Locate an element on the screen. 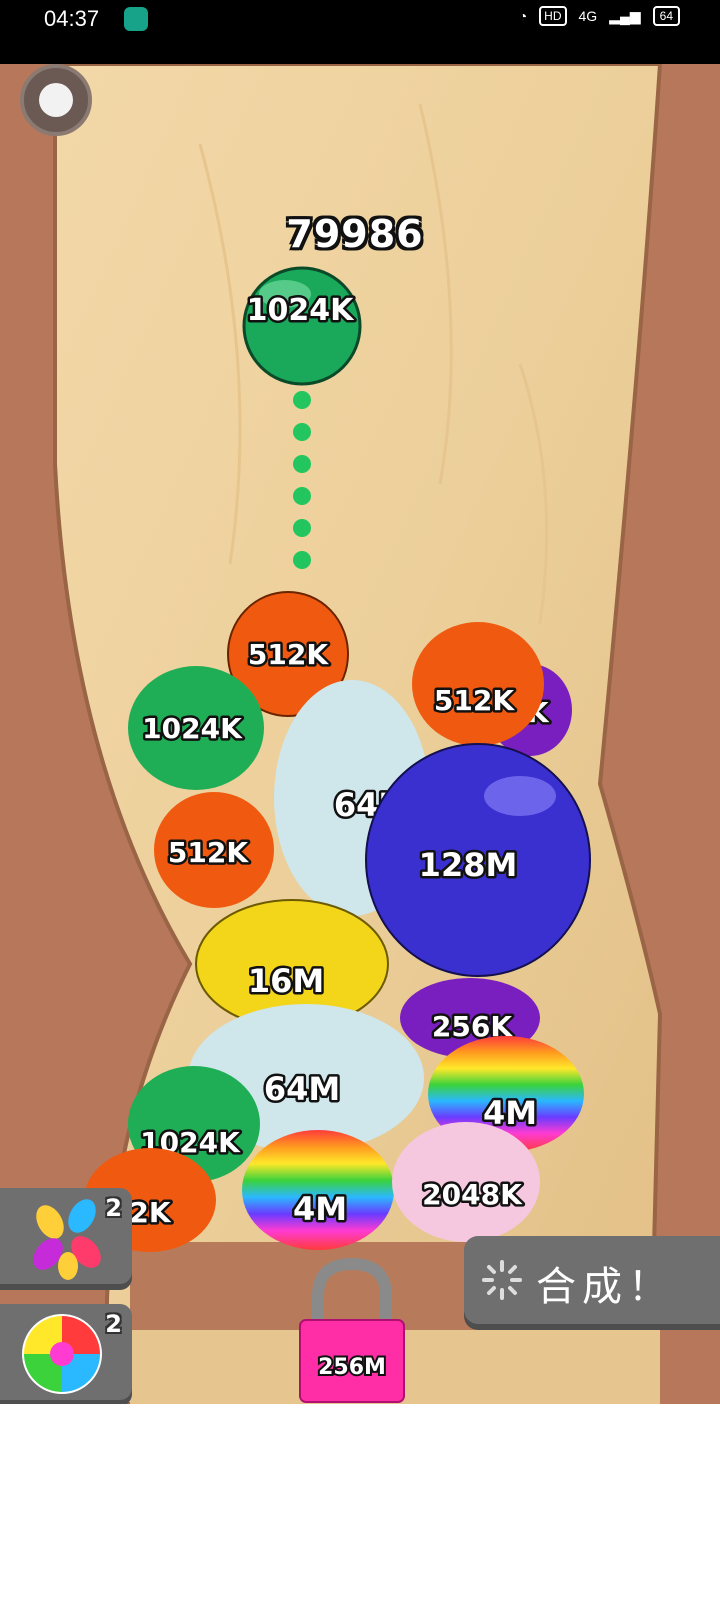 Image resolution: width=720 pixels, height=1600 pixels. rainbow-powerup-button: 2 is located at coordinates (66, 1352).